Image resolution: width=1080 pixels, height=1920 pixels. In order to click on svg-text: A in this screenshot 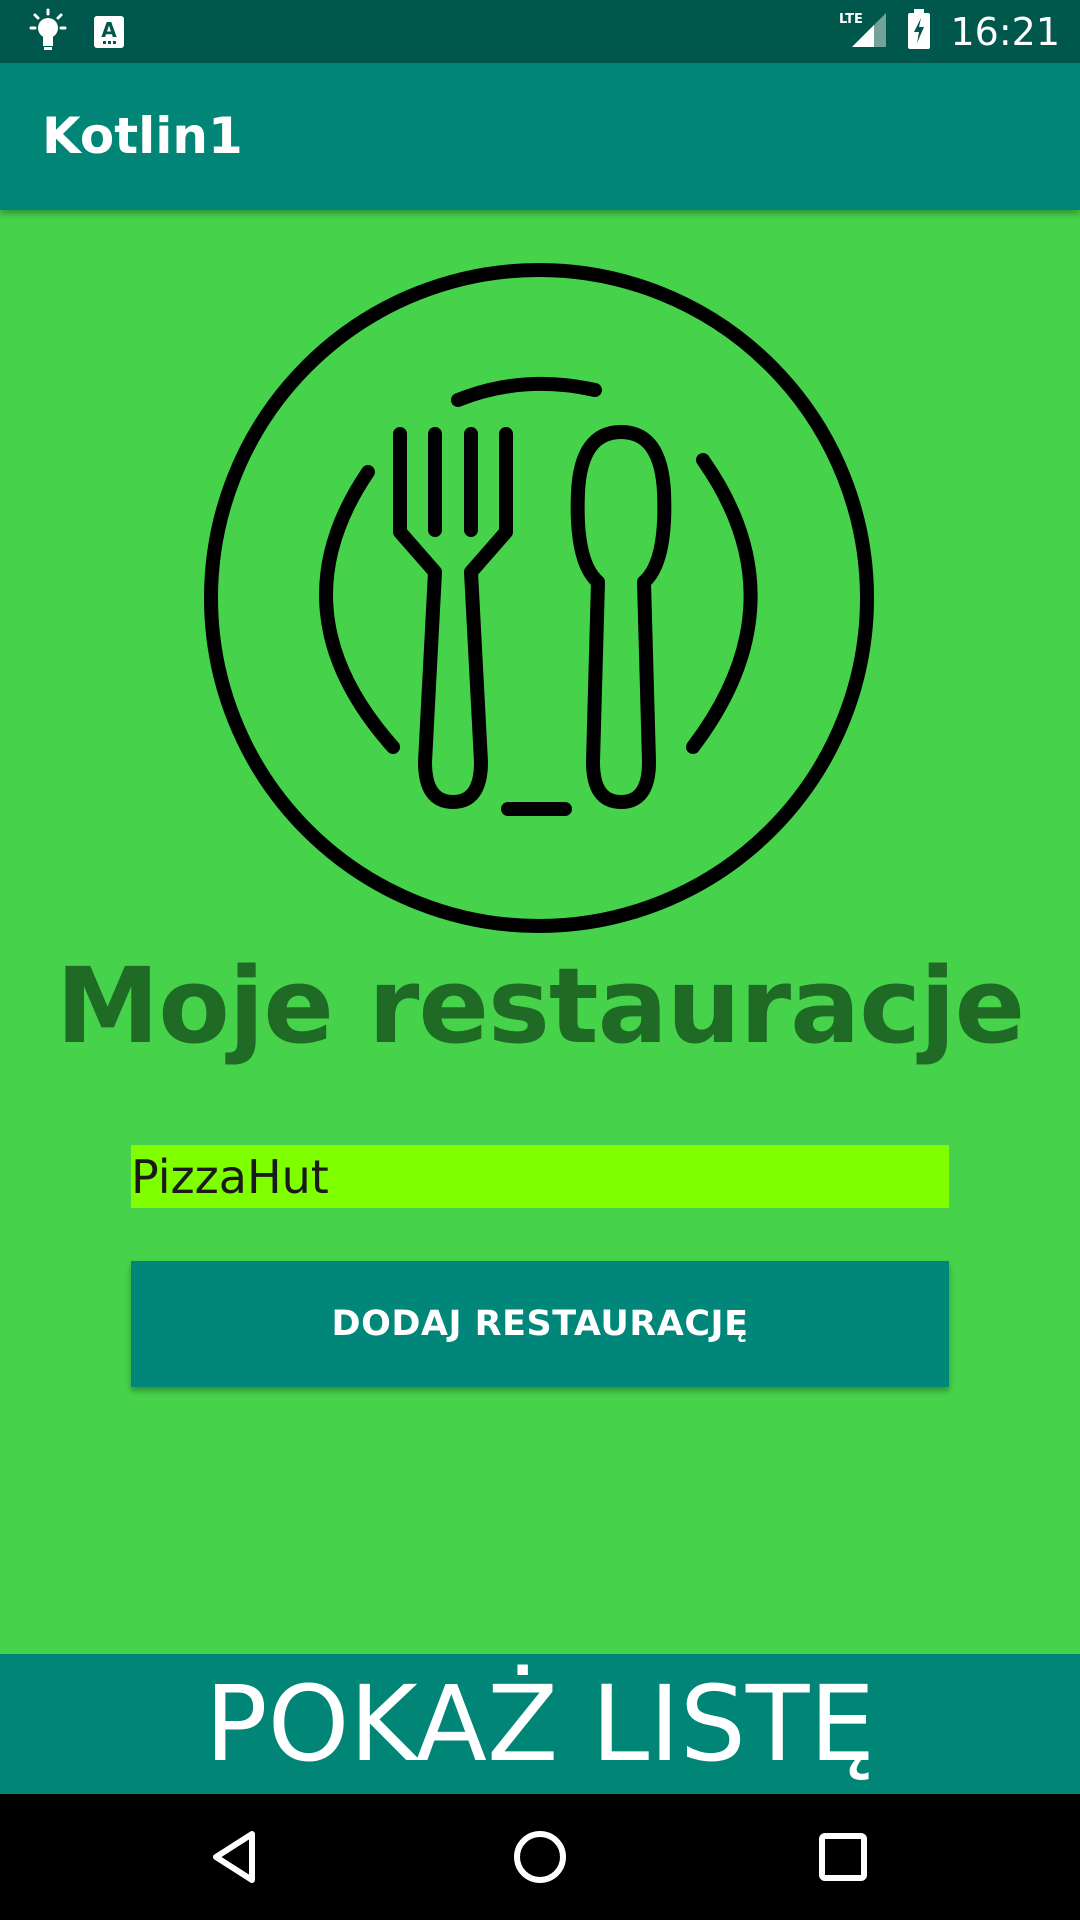, I will do `click(109, 30)`.